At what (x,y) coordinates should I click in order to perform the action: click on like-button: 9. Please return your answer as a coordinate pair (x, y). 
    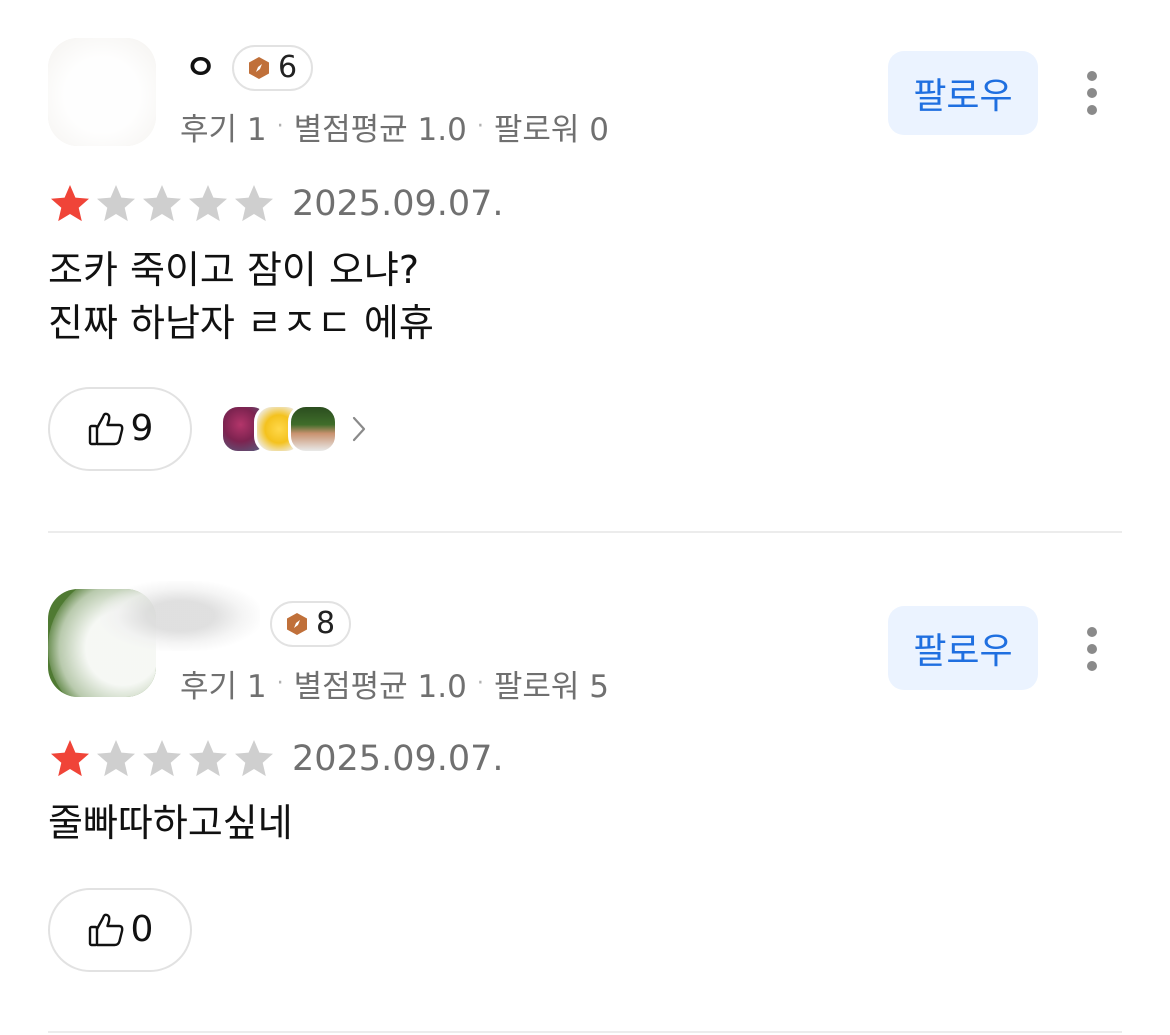
    Looking at the image, I should click on (120, 429).